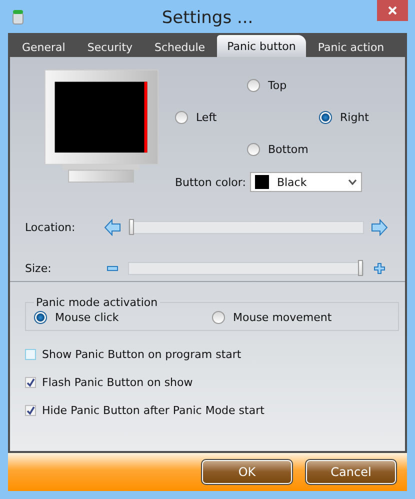 The height and width of the screenshot is (499, 415). What do you see at coordinates (246, 268) in the screenshot?
I see `size-slider` at bounding box center [246, 268].